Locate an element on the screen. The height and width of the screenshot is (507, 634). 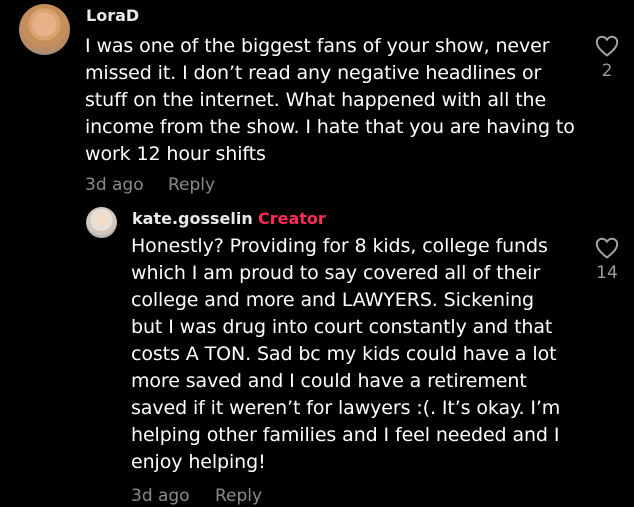
comment-username: LoraD is located at coordinates (112, 15).